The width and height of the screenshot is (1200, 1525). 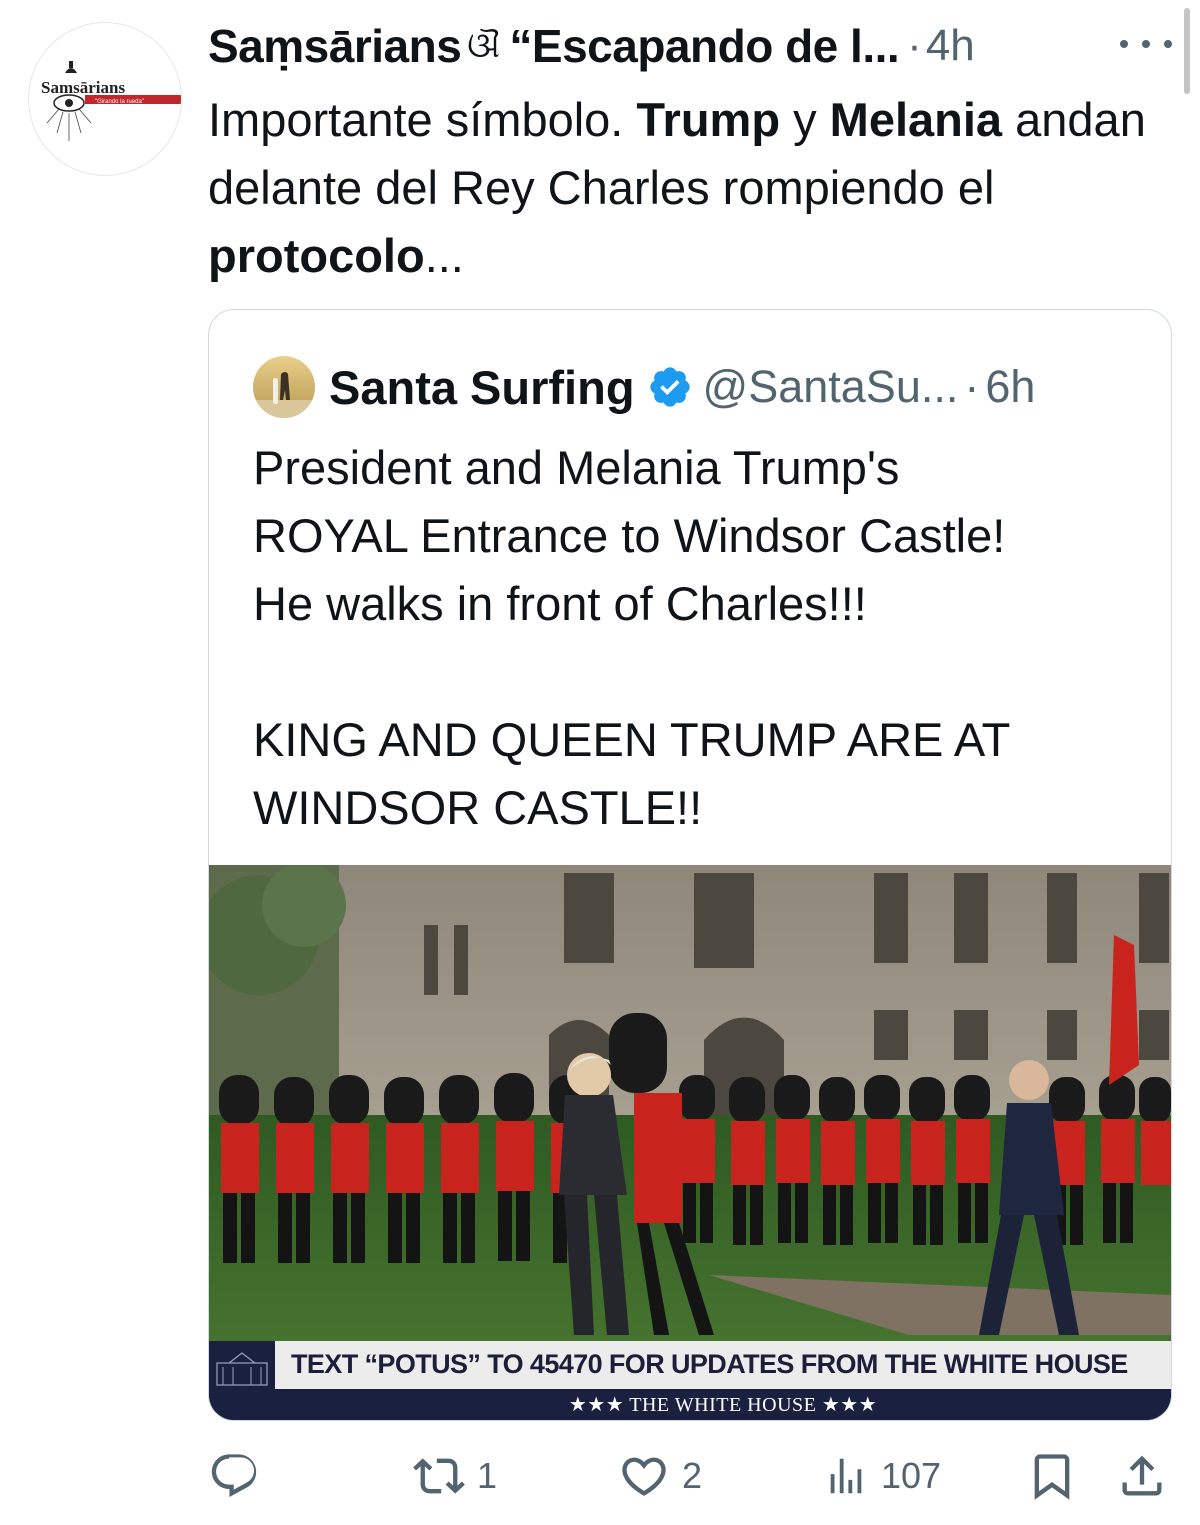 I want to click on quoted-header: Santa Surfing @SantaSu... · 6h, so click(x=644, y=387).